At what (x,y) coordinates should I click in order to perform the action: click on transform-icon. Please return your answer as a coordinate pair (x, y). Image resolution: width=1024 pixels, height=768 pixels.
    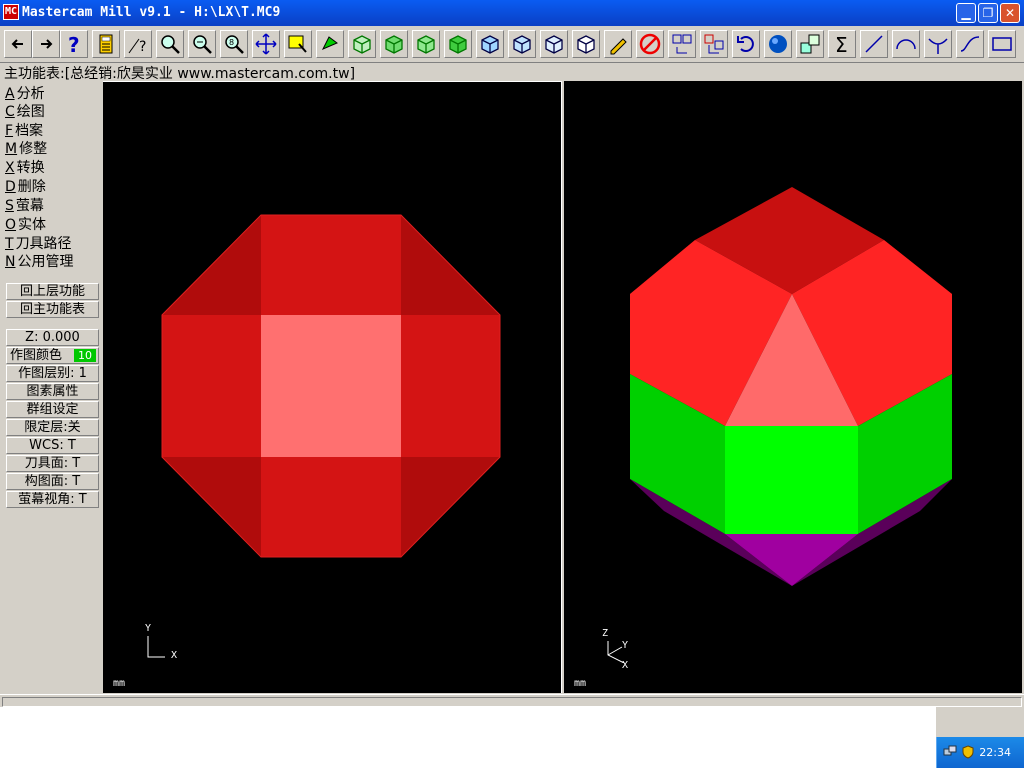
    Looking at the image, I should click on (714, 44).